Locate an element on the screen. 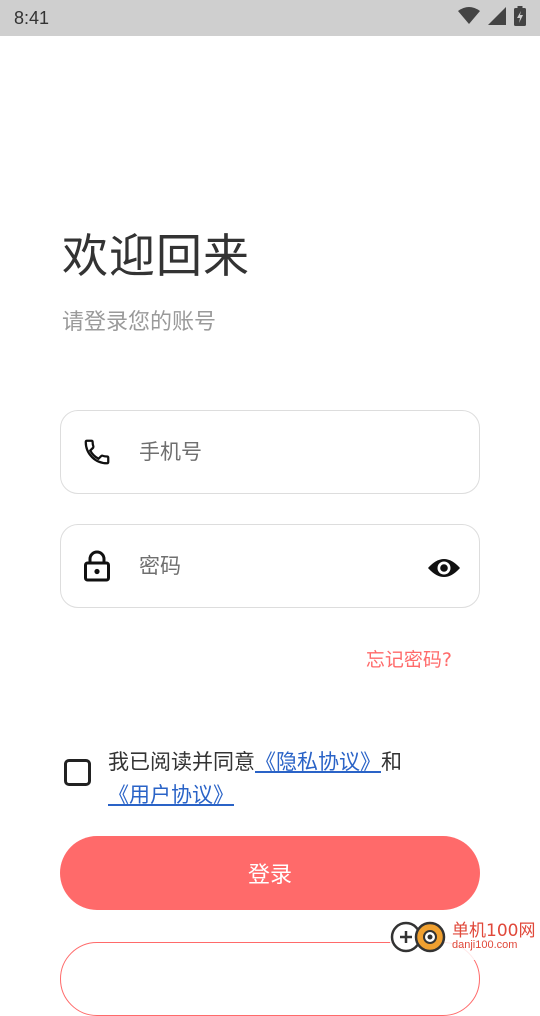 Image resolution: width=540 pixels, height=1016 pixels. phone-field is located at coordinates (270, 452).